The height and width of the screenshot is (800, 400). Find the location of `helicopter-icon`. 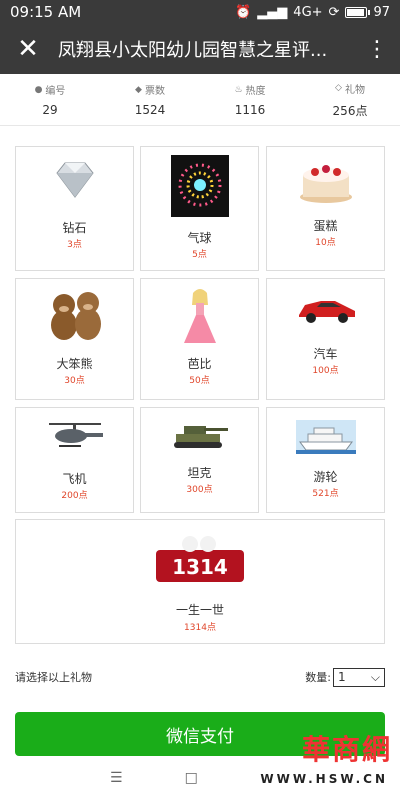

helicopter-icon is located at coordinates (75, 435).